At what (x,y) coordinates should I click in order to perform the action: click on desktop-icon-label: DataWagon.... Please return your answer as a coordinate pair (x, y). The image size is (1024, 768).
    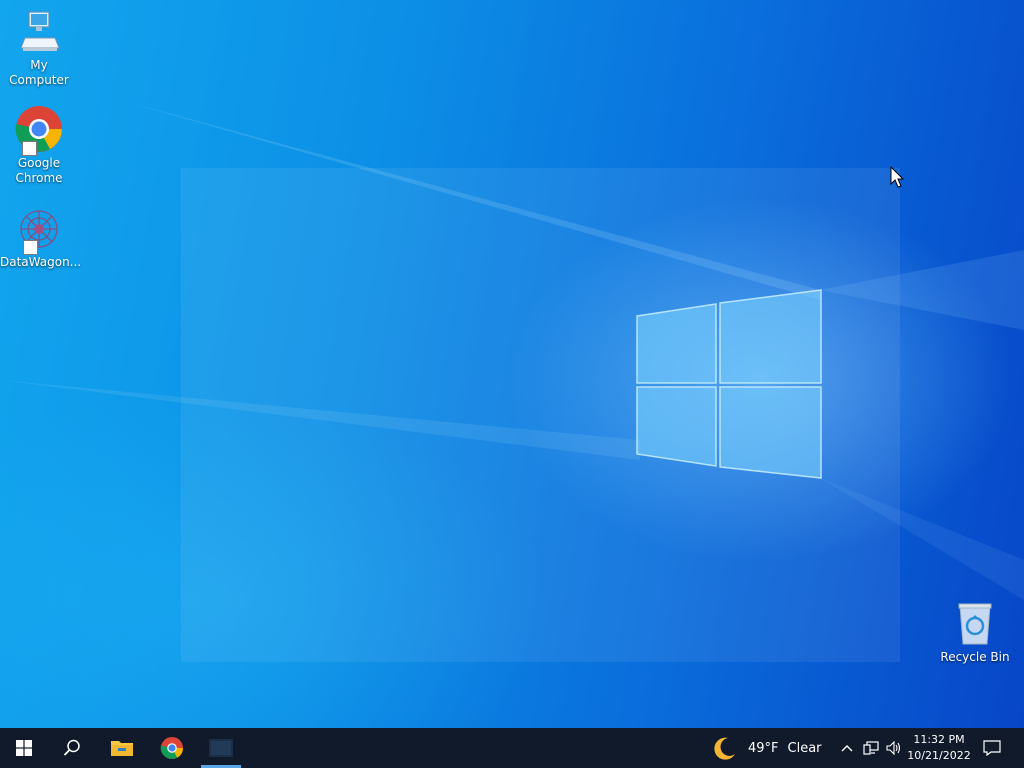
    Looking at the image, I should click on (41, 262).